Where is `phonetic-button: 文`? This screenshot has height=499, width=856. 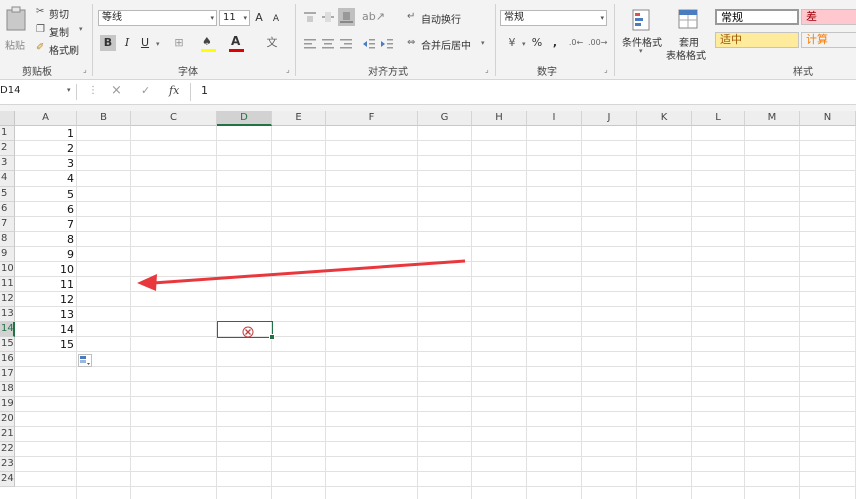
phonetic-button: 文 is located at coordinates (272, 43).